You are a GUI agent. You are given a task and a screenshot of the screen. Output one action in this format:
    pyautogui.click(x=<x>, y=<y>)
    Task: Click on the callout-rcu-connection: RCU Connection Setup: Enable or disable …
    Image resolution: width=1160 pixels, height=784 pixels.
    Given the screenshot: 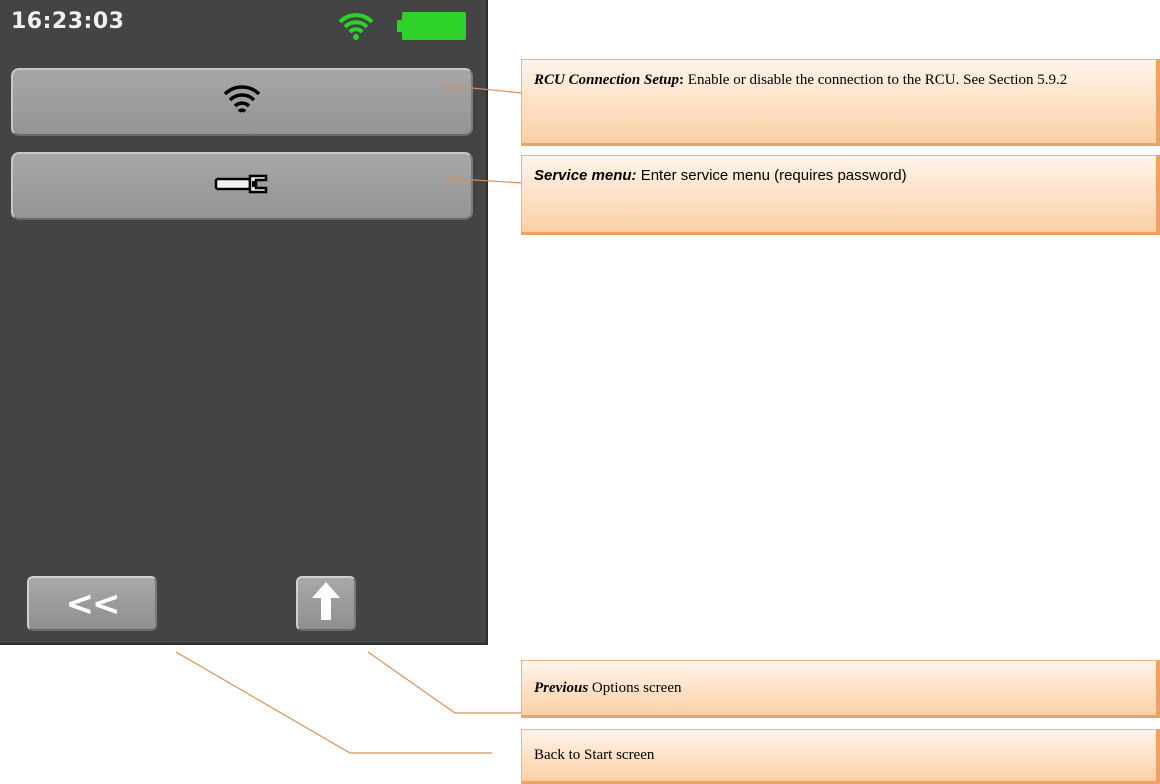 What is the action you would take?
    pyautogui.click(x=840, y=102)
    